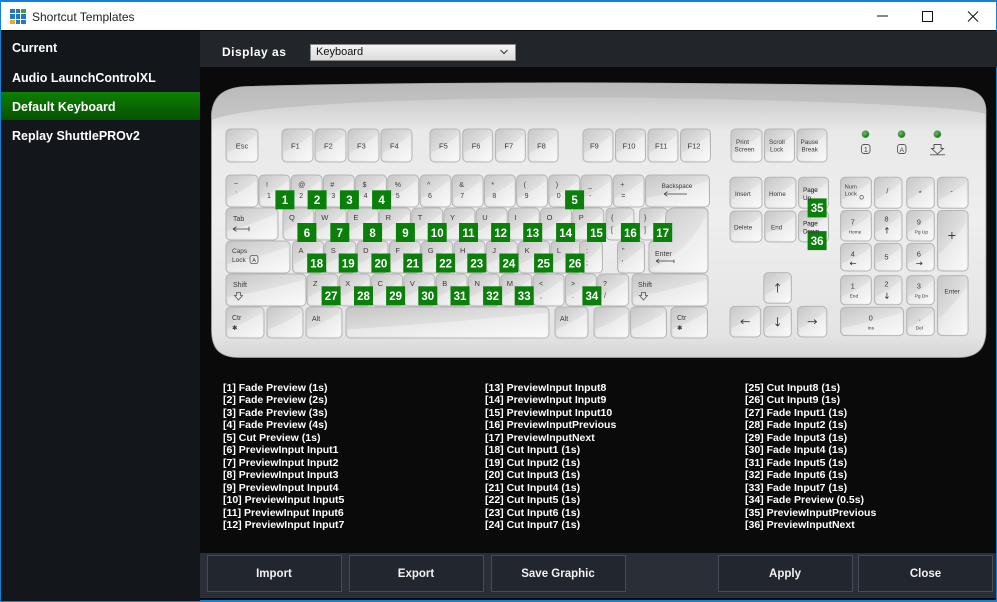 Image resolution: width=997 pixels, height=602 pixels. What do you see at coordinates (596, 234) in the screenshot?
I see `svg-text: 15` at bounding box center [596, 234].